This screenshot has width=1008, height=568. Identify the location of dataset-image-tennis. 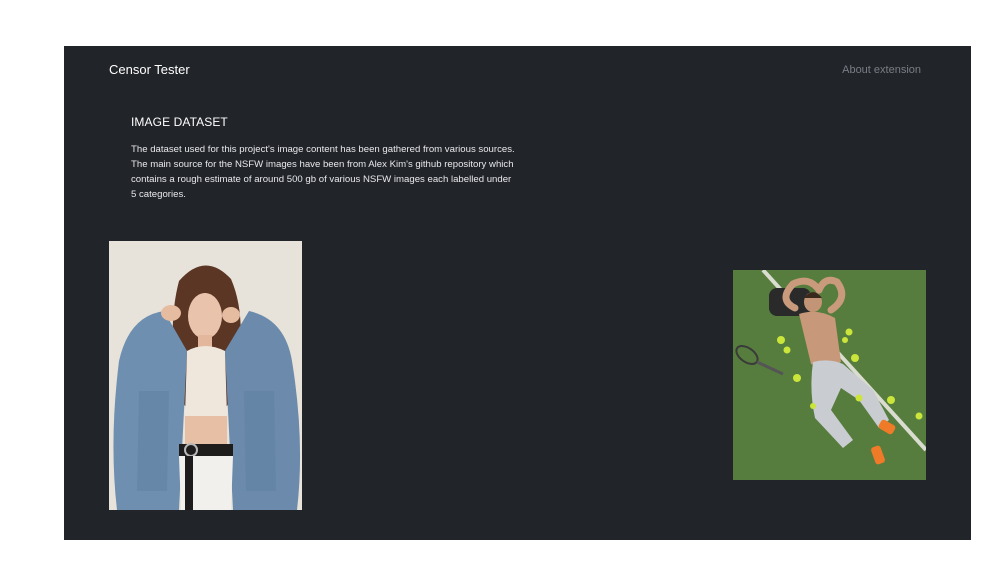
(829, 375).